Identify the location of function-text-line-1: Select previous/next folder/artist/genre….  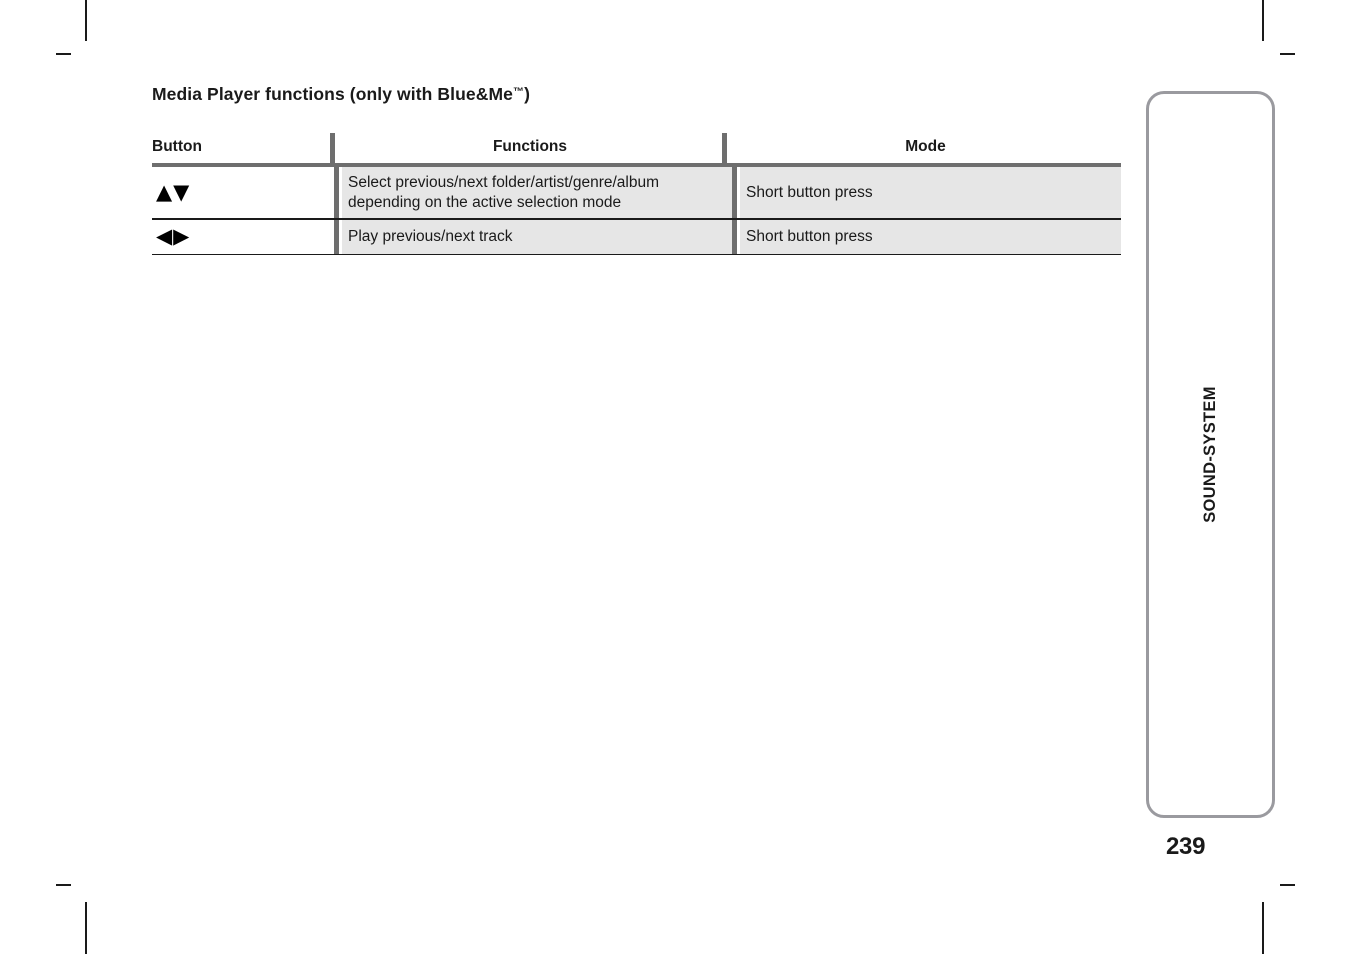
(504, 182).